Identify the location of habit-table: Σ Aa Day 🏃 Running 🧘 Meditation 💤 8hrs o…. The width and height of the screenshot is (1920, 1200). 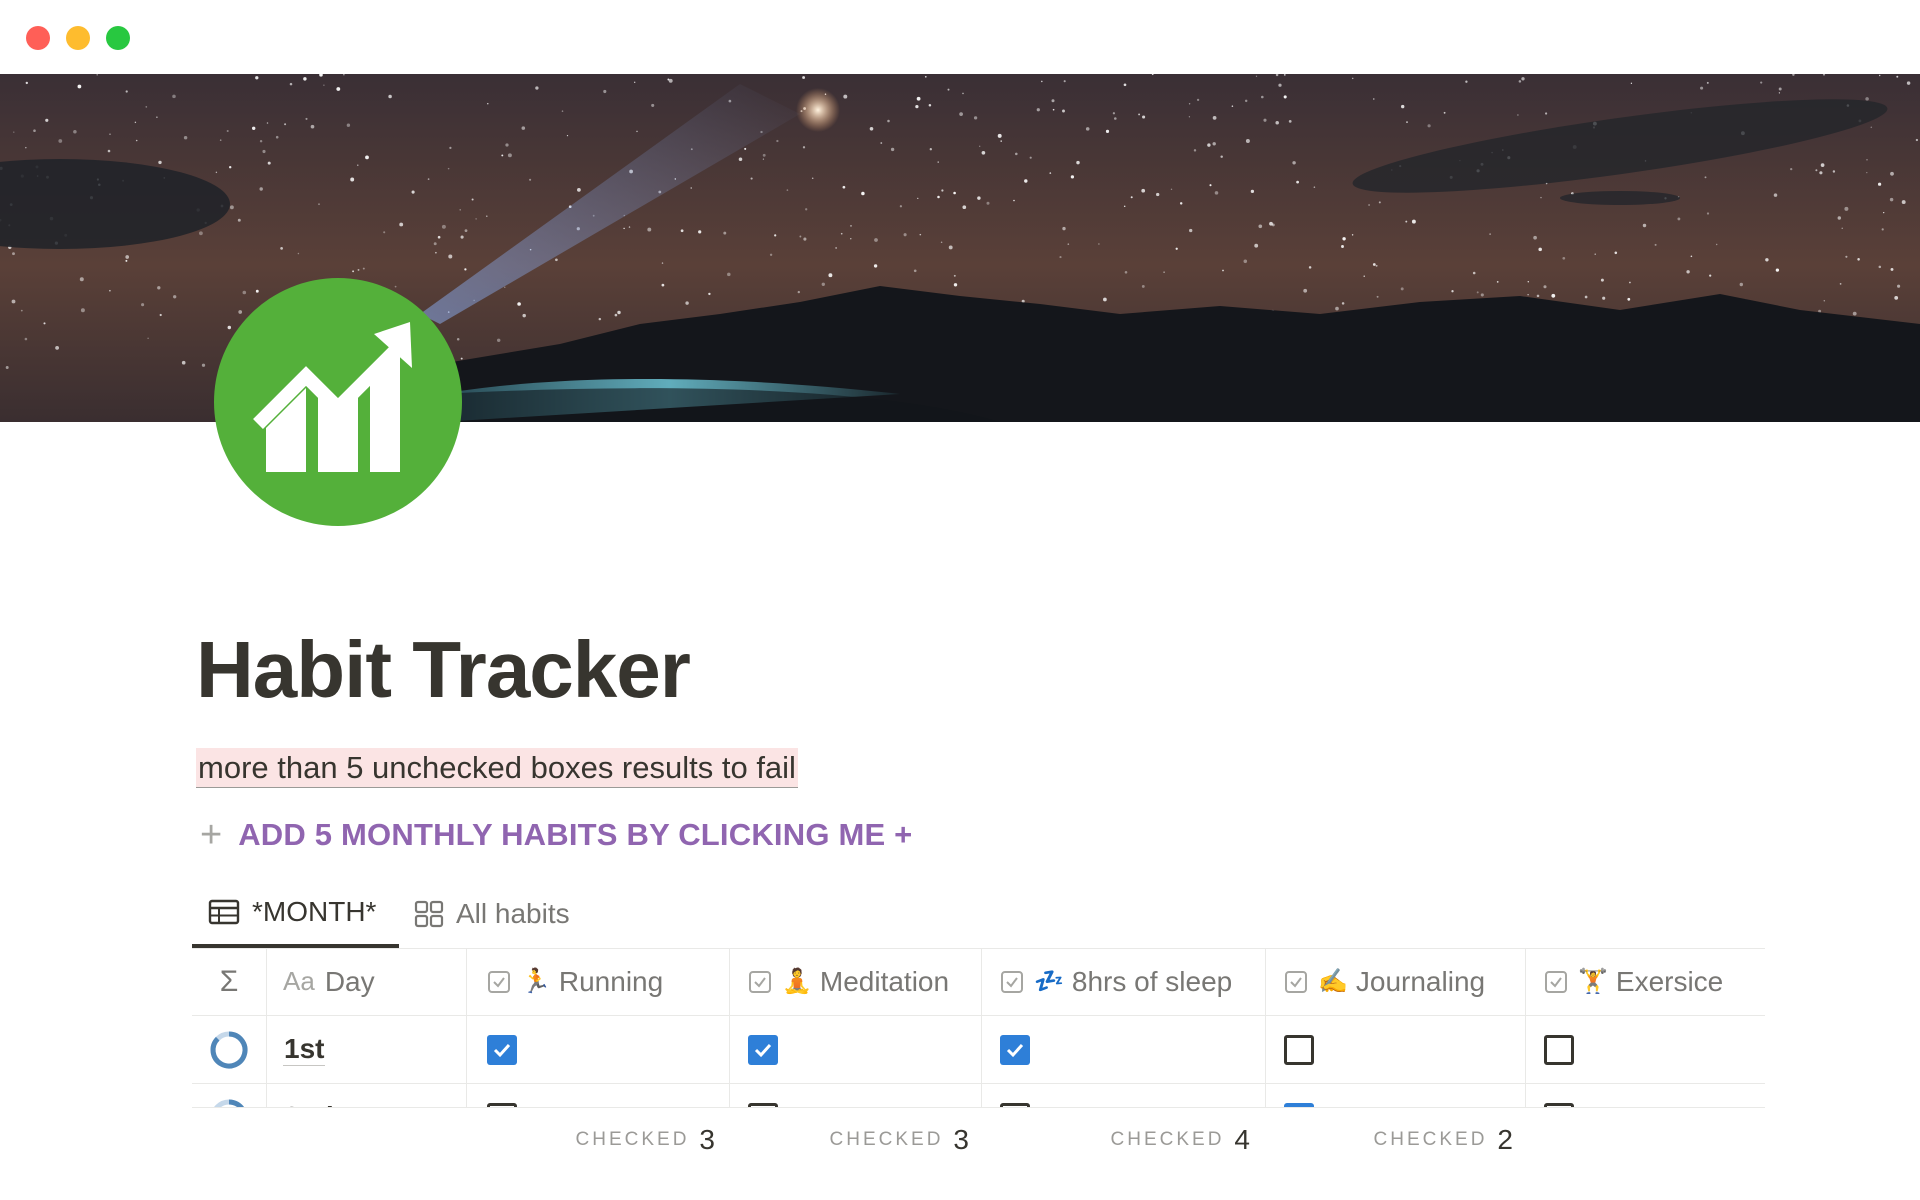
(978, 1028).